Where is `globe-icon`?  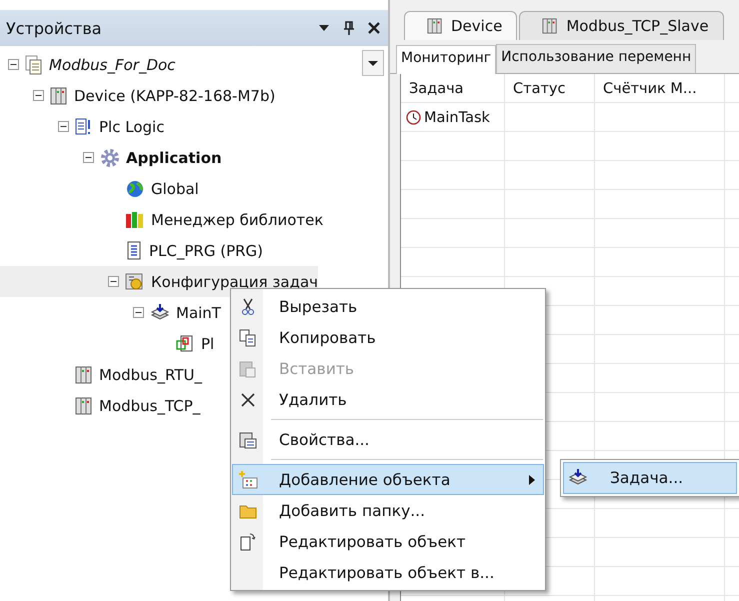 globe-icon is located at coordinates (135, 188).